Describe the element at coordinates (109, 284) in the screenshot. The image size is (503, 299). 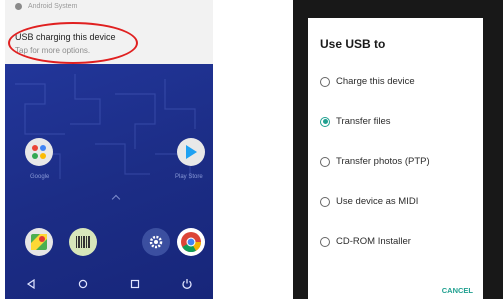
I see `navigation-bar` at that location.